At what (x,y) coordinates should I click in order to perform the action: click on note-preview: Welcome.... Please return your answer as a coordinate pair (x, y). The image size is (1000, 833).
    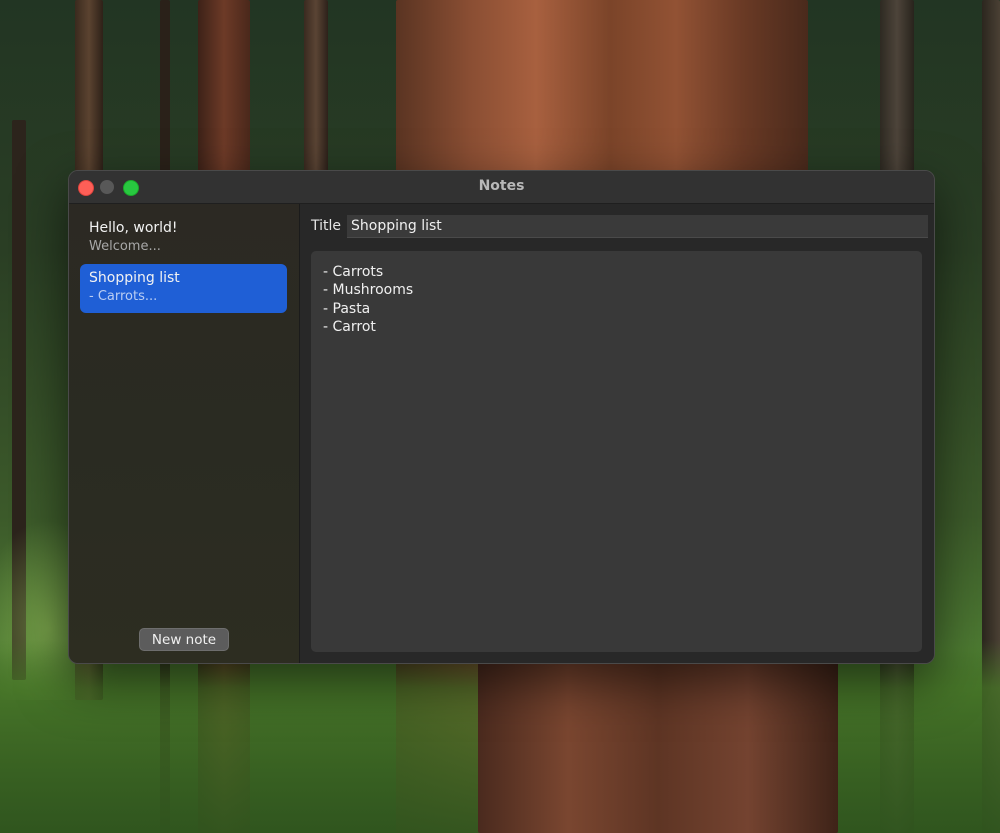
    Looking at the image, I should click on (125, 246).